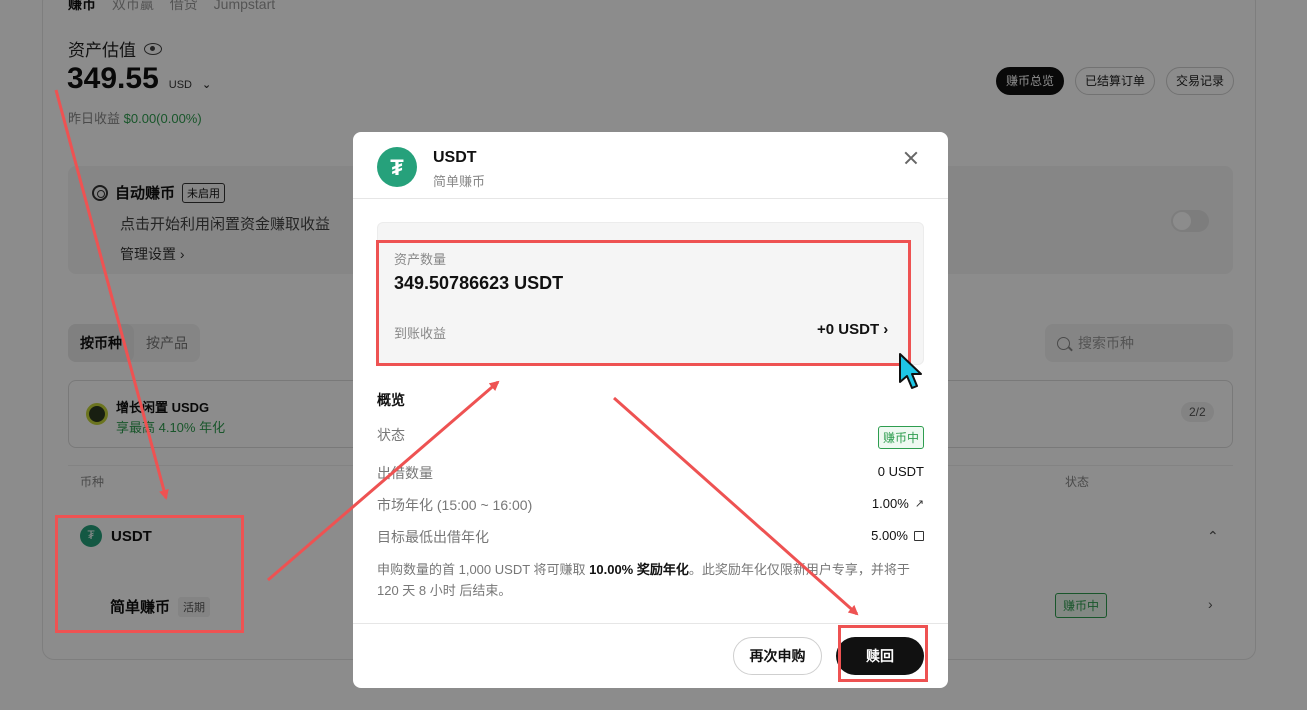 This screenshot has width=1307, height=710. Describe the element at coordinates (883, 653) in the screenshot. I see `annotation-box-redeem` at that location.